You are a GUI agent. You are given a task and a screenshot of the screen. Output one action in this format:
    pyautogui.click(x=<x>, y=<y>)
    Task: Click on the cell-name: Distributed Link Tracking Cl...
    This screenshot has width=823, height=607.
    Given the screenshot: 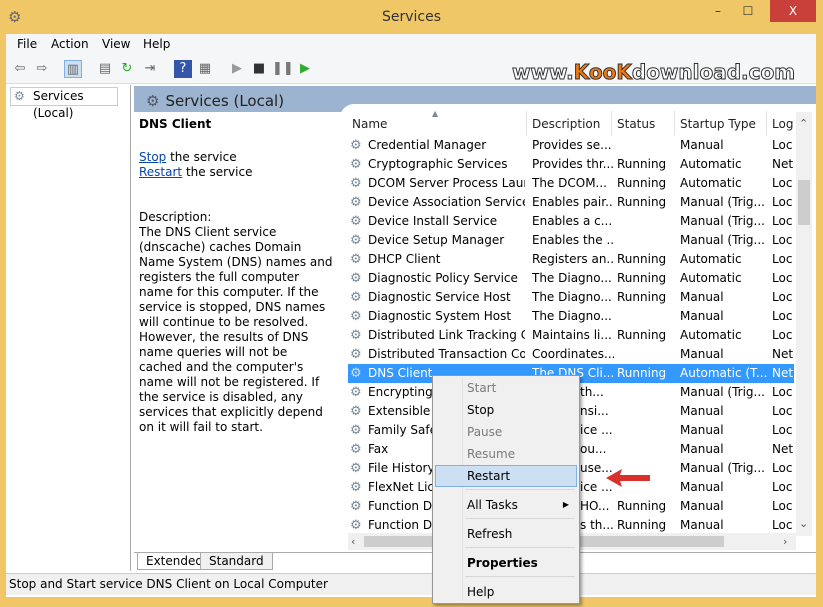 What is the action you would take?
    pyautogui.click(x=446, y=335)
    